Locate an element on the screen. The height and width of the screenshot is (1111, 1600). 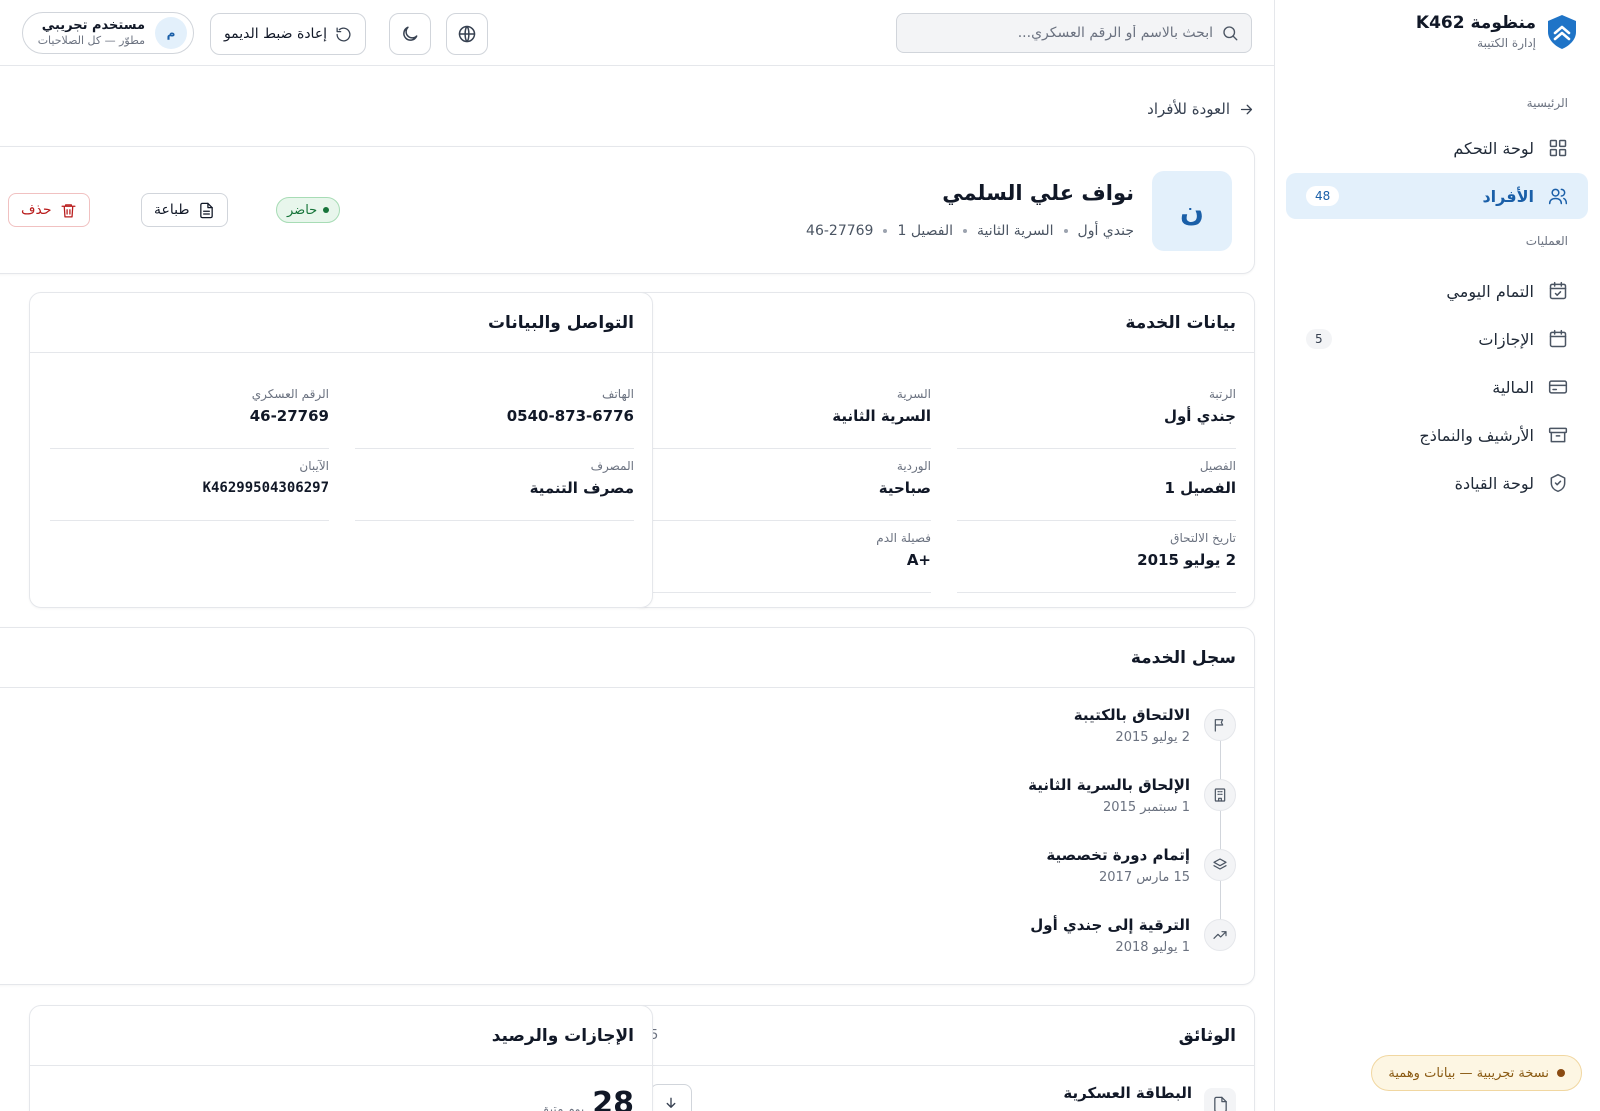
language-button is located at coordinates (467, 34).